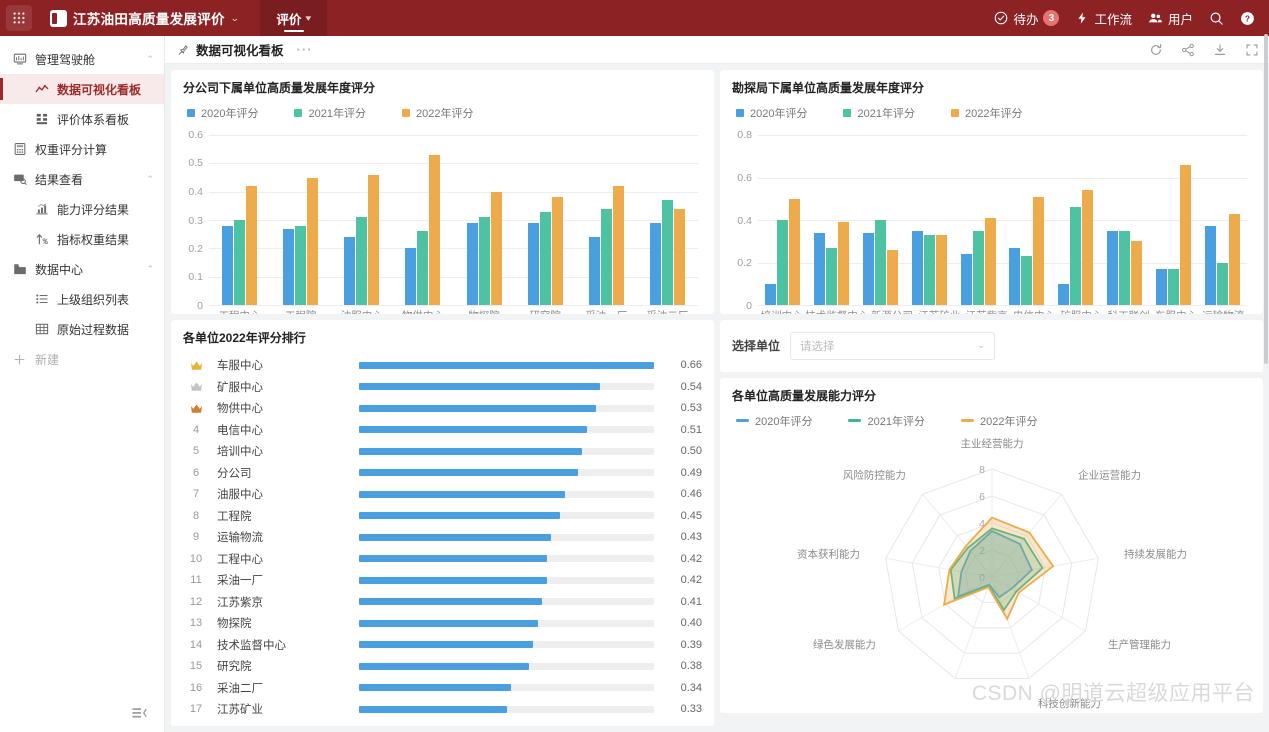  Describe the element at coordinates (442, 538) in the screenshot. I see `rank-row: 9 运输物流 0.43` at that location.